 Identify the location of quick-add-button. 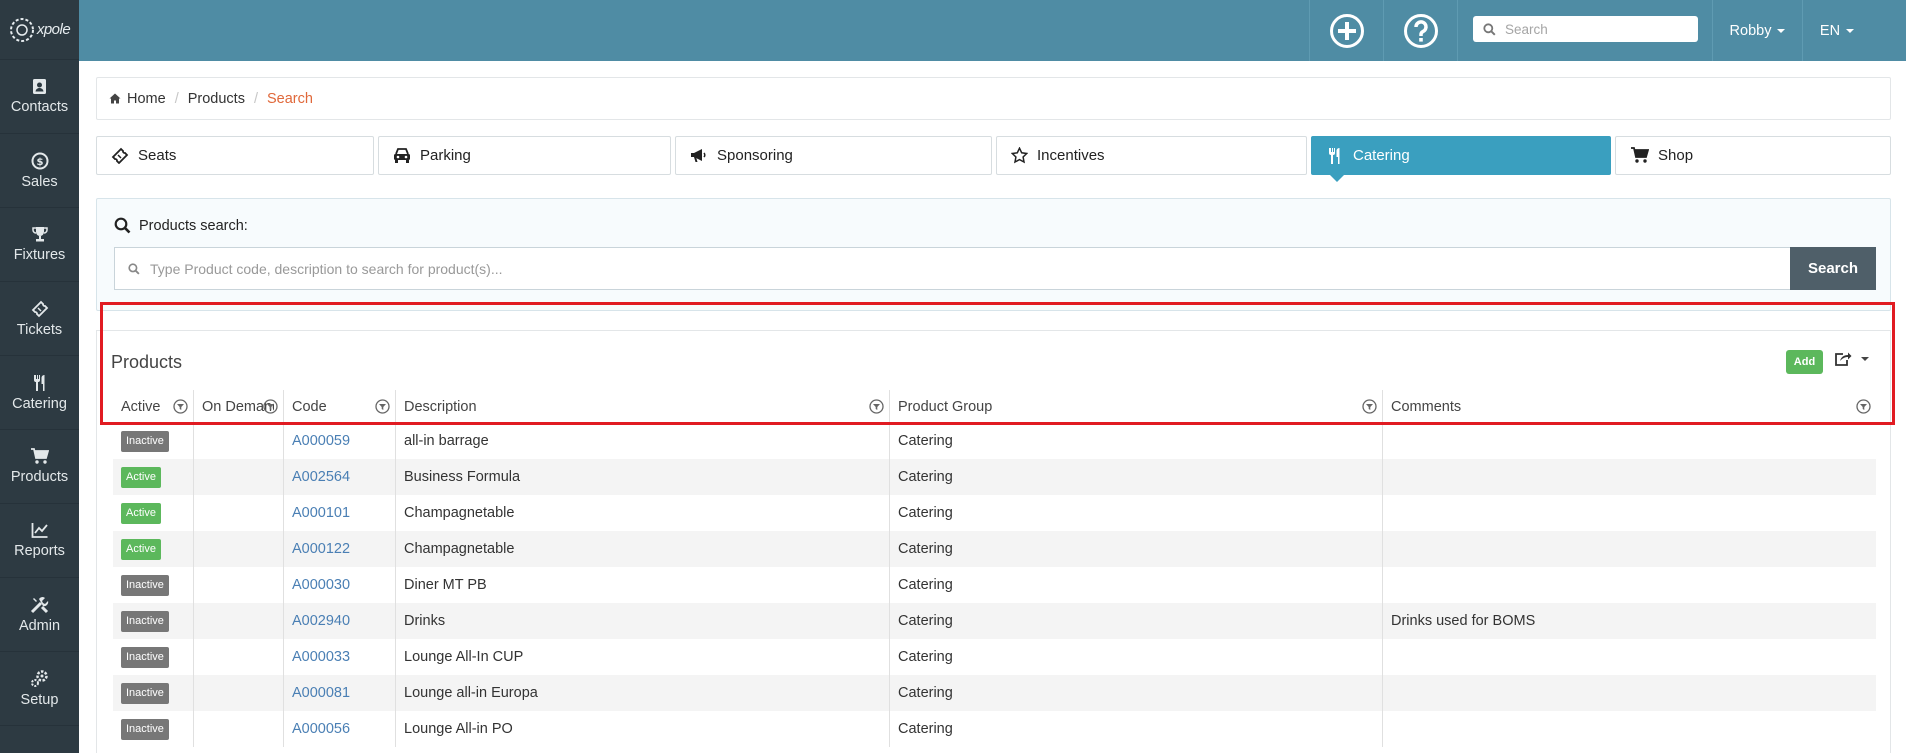
(1346, 30).